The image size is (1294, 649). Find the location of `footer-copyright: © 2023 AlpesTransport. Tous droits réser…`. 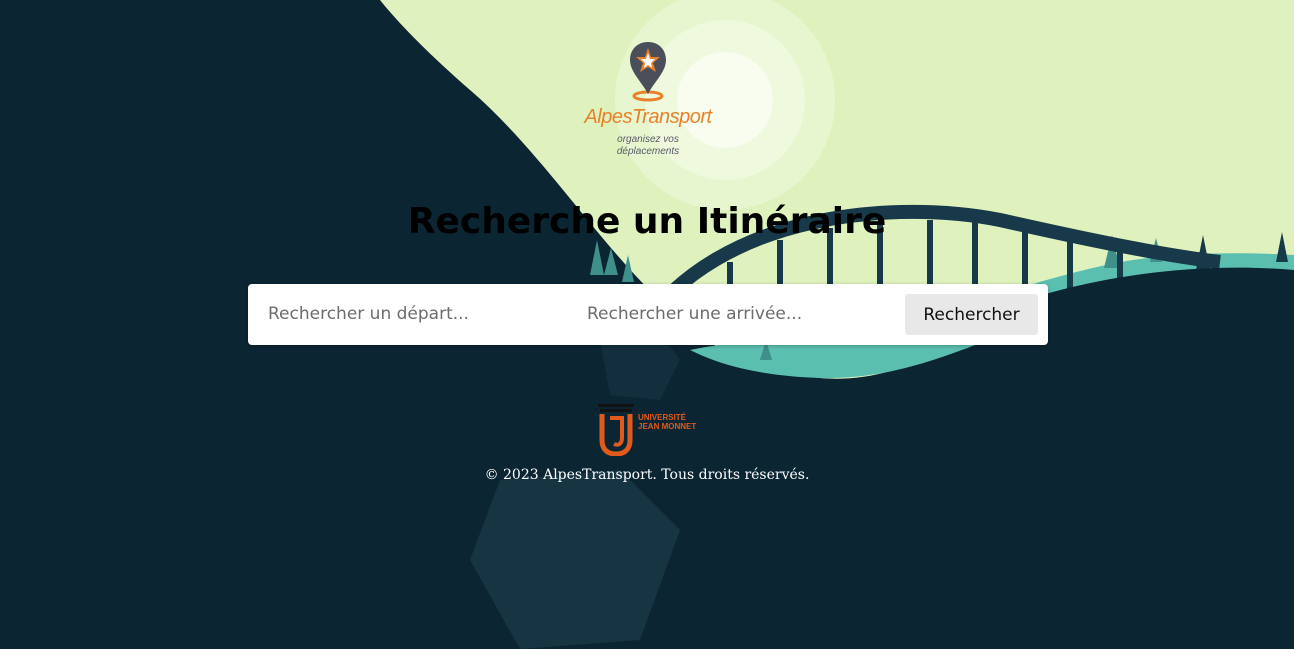

footer-copyright: © 2023 AlpesTransport. Tous droits réser… is located at coordinates (647, 475).